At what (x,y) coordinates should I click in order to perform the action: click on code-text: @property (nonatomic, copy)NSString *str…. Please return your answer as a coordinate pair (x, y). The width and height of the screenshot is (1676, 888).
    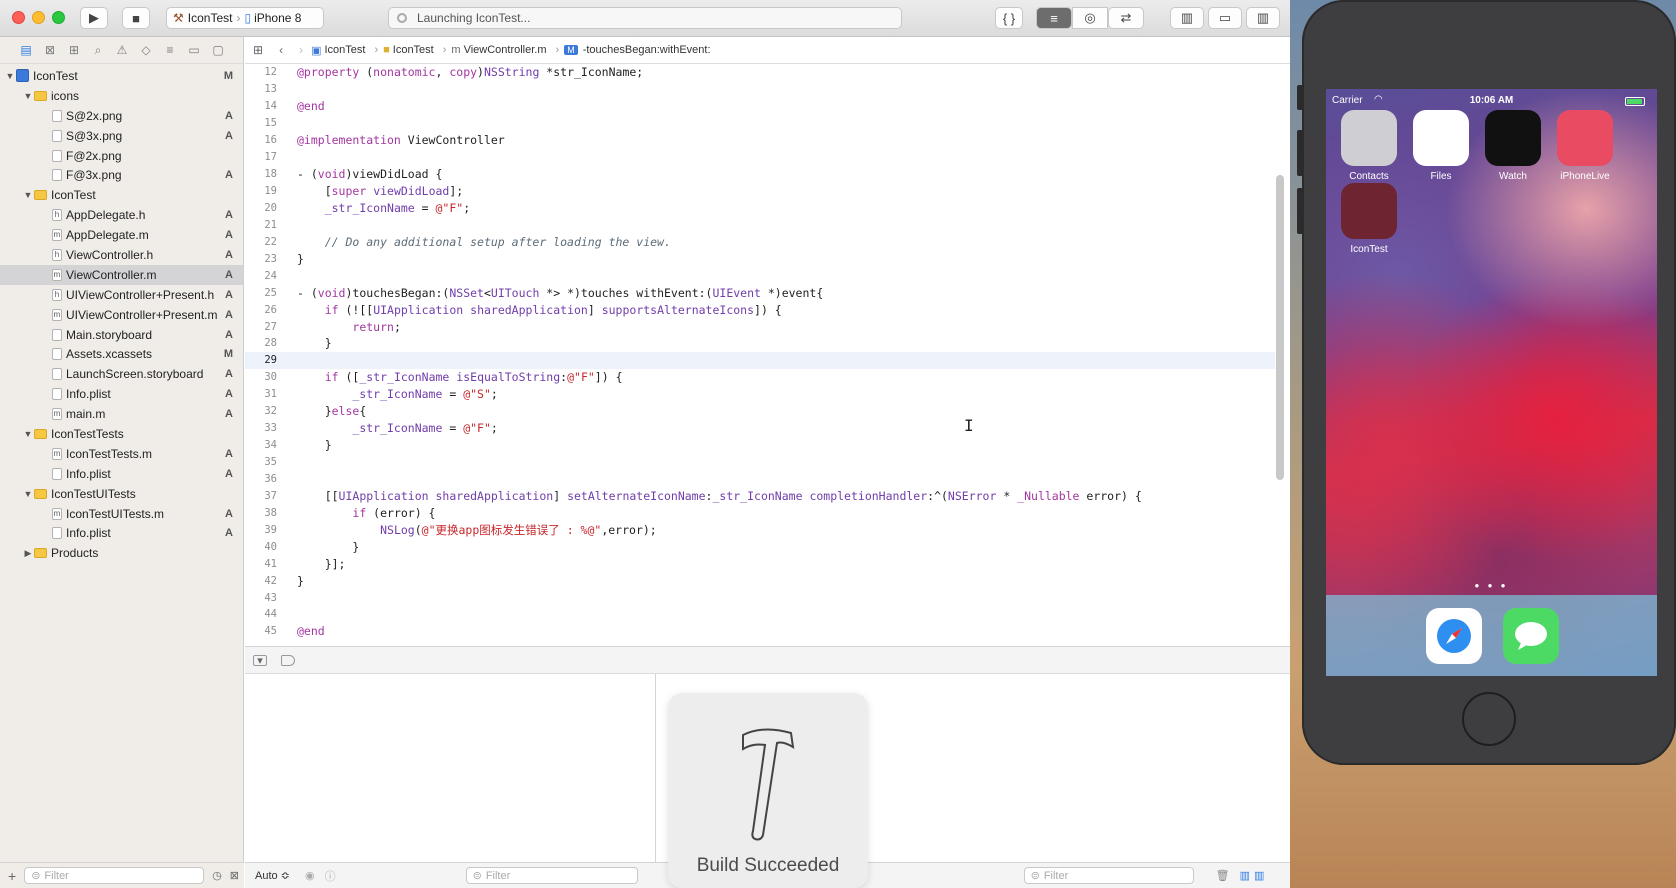
    Looking at the image, I should click on (464, 72).